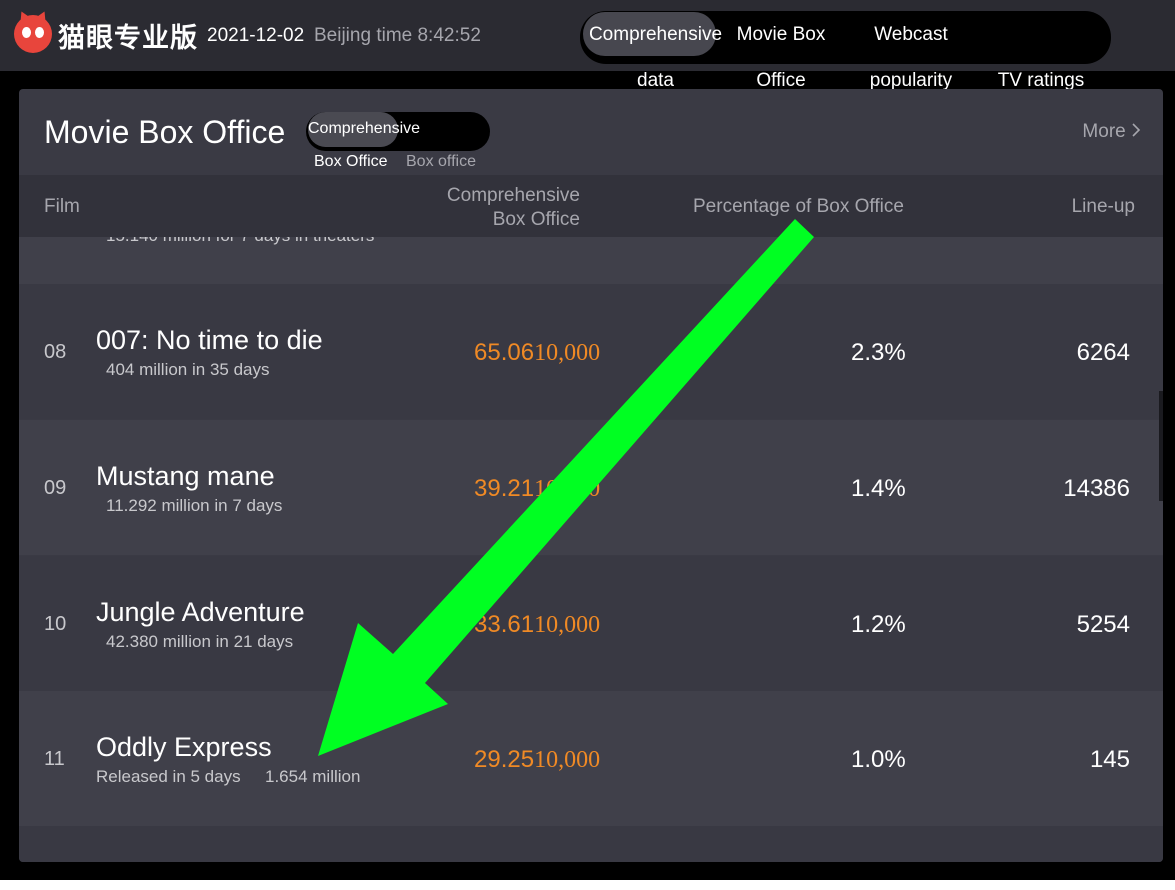 The width and height of the screenshot is (1175, 890). I want to click on column-label: Comprehensive, so click(513, 195).